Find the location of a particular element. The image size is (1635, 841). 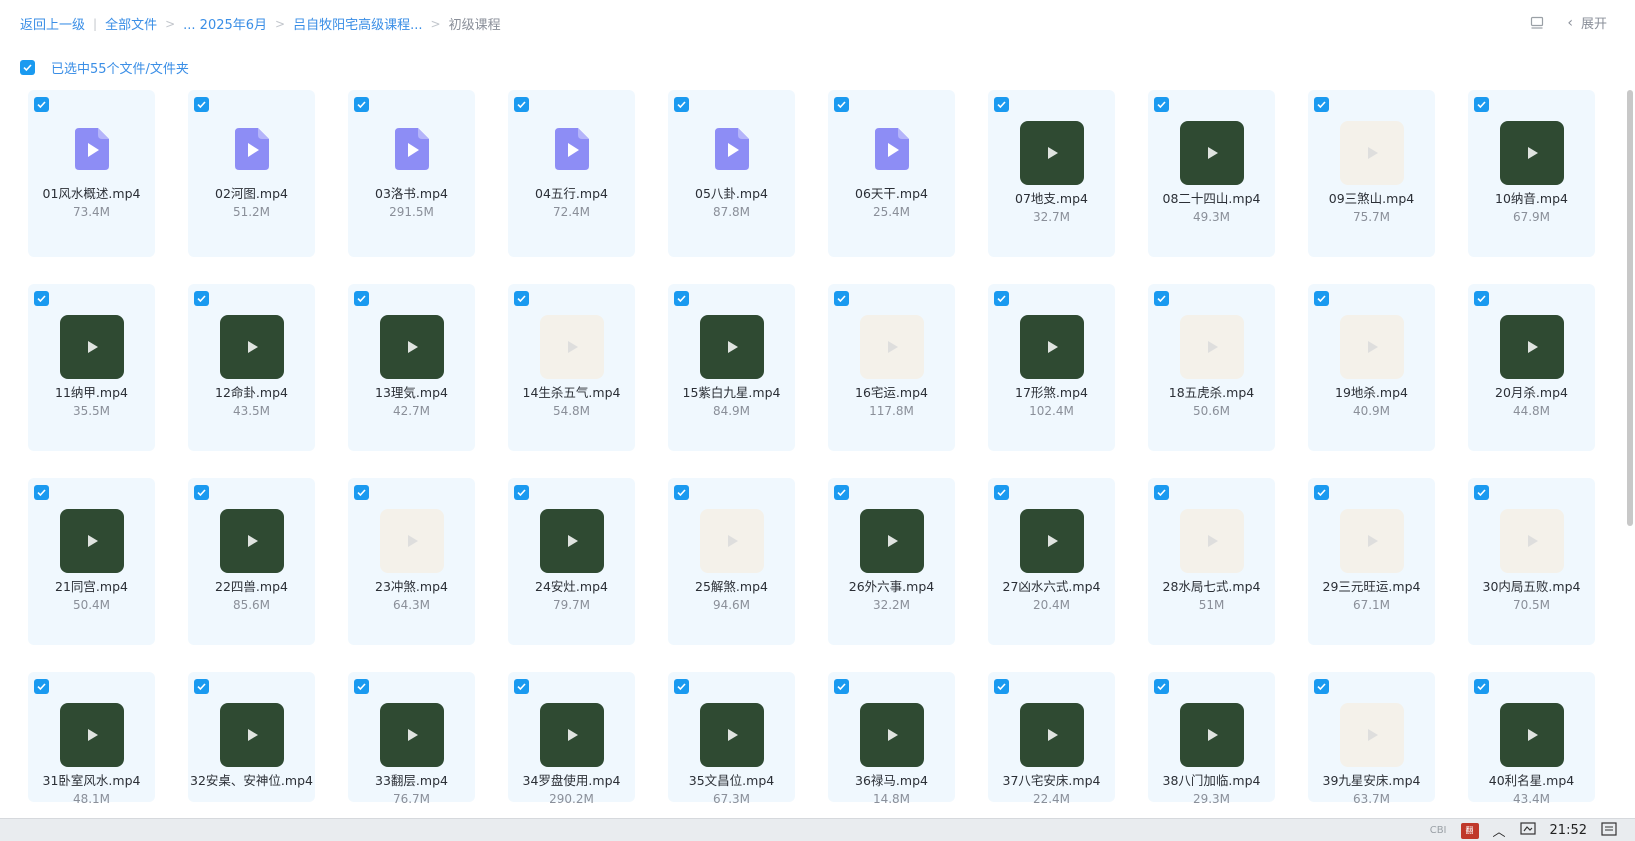

file-tile: 12命卦.mp4 43.5M is located at coordinates (251, 367).